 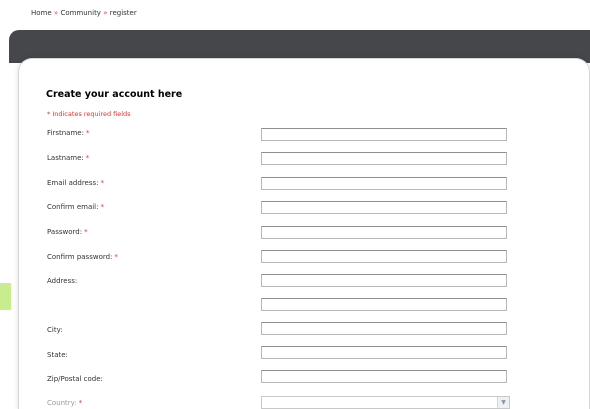 I want to click on breadcrumb-home-link: Home, so click(x=41, y=13).